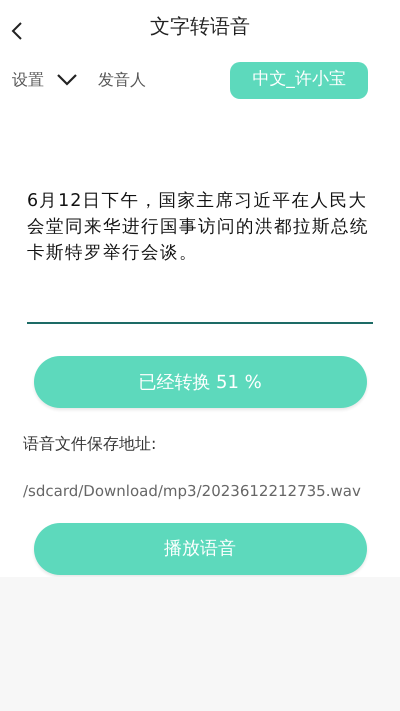  I want to click on settings-label: 设置, so click(28, 80).